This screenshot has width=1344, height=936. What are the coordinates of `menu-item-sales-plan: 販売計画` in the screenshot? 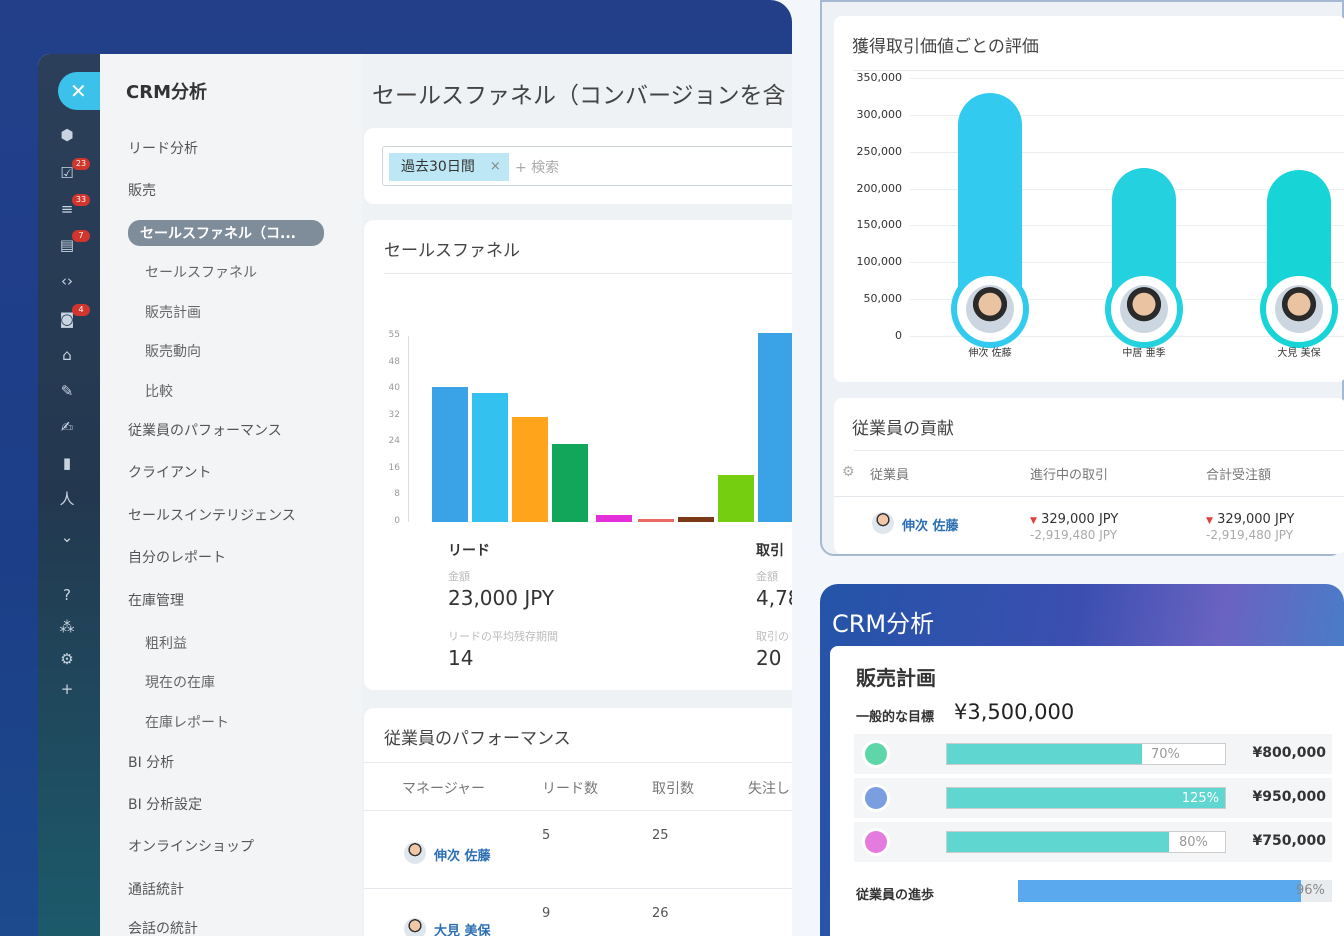 It's located at (173, 312).